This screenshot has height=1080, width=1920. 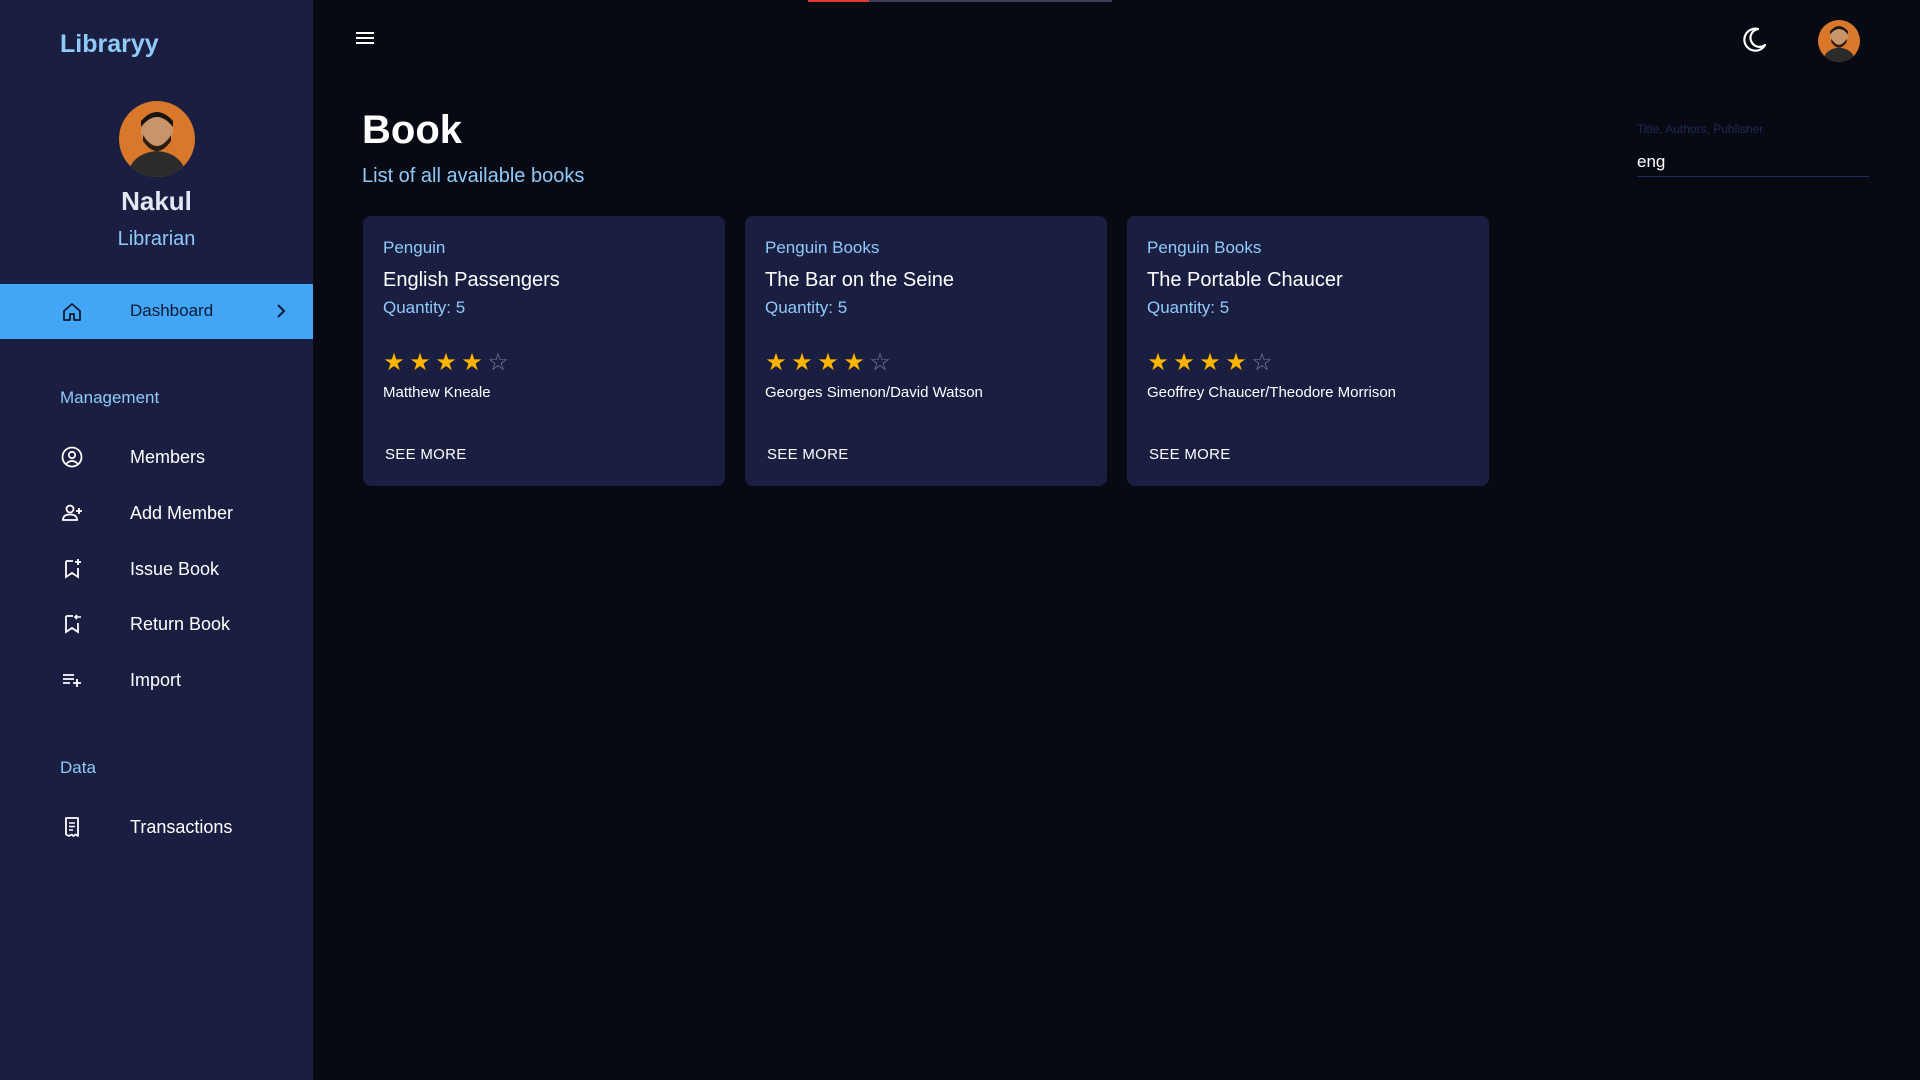 I want to click on sidebar-item-label: Add Member, so click(x=182, y=513).